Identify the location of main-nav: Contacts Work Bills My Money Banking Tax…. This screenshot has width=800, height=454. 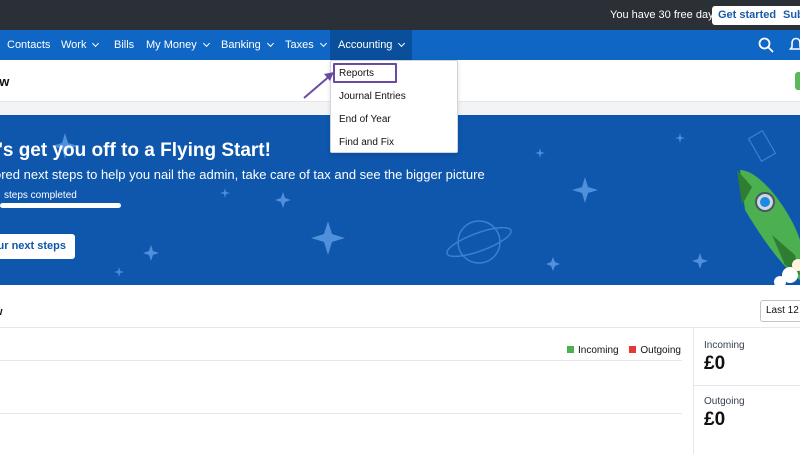
(400, 45).